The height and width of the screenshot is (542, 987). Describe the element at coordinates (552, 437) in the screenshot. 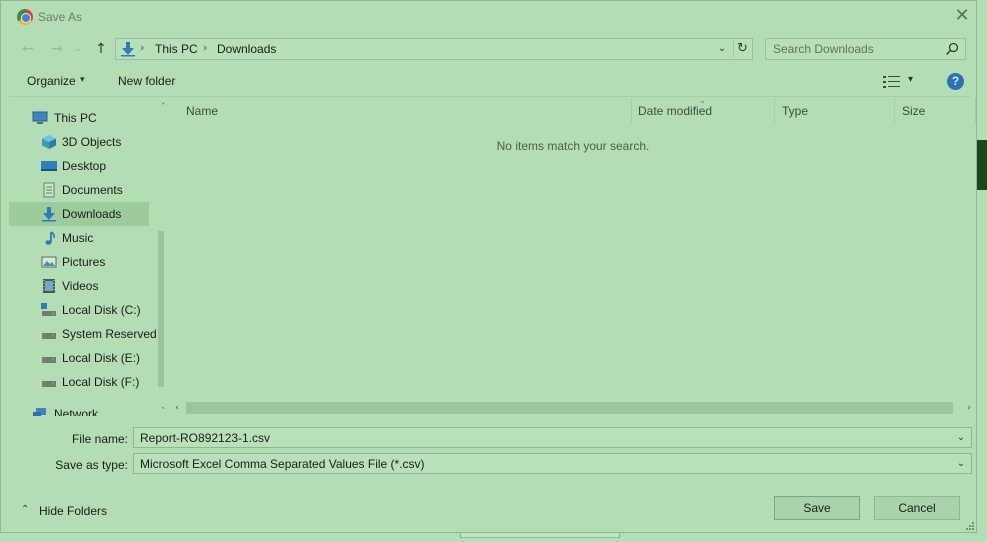

I see `file-name-input: Report-RO892123-1.csv ⌄` at that location.